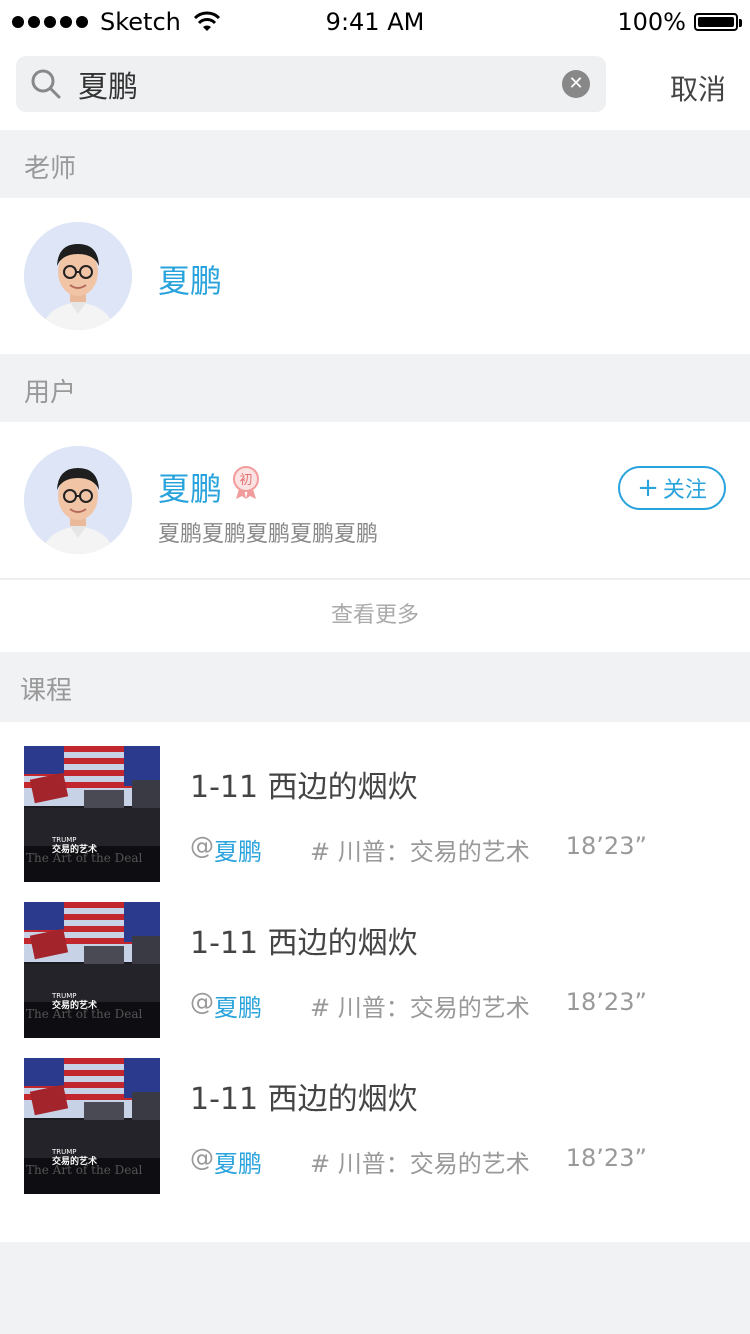  I want to click on plus-icon: +, so click(648, 488).